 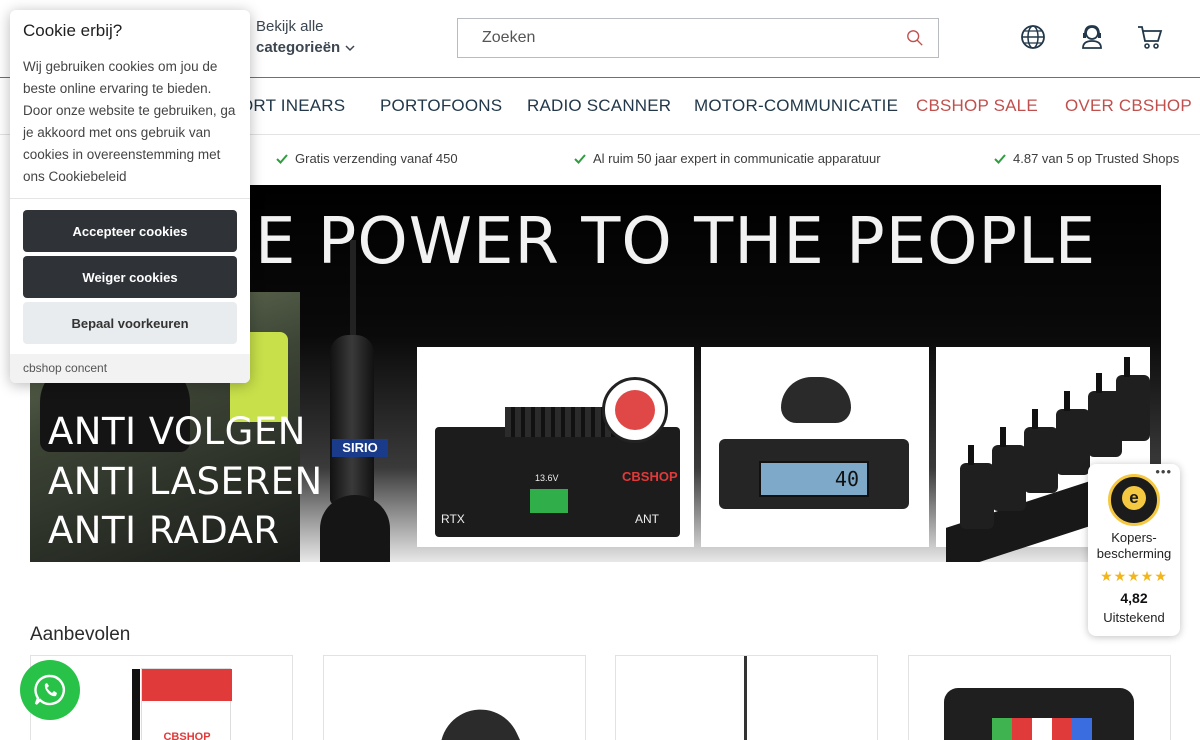 I want to click on antenna-base, so click(x=355, y=528).